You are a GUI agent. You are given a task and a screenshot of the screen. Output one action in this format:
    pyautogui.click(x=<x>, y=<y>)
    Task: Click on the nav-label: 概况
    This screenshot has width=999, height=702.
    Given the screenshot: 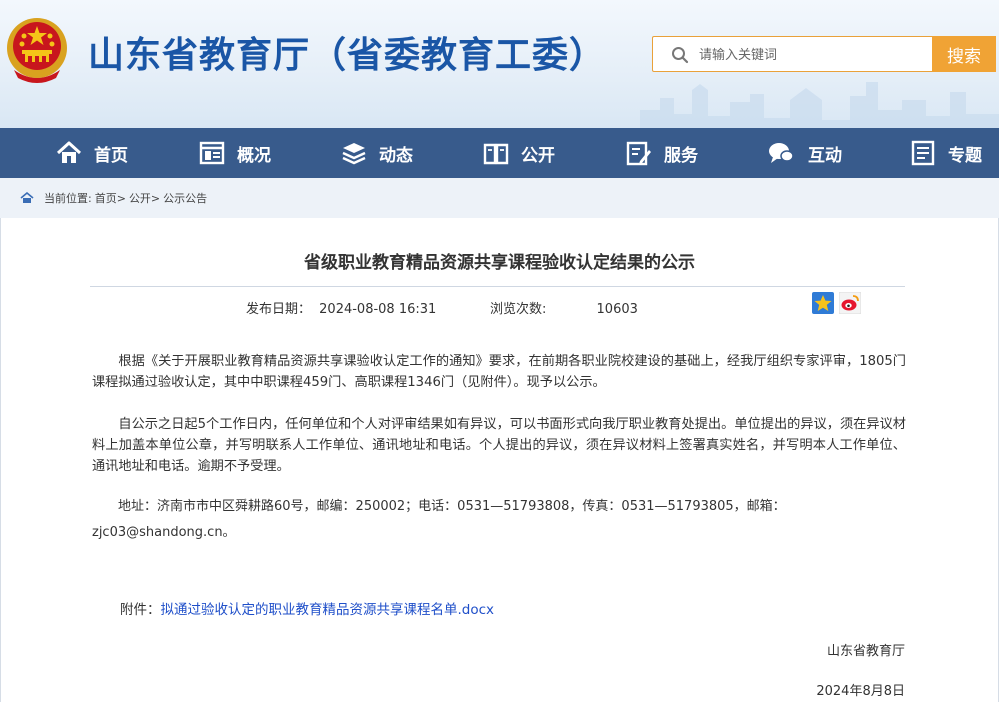 What is the action you would take?
    pyautogui.click(x=254, y=155)
    